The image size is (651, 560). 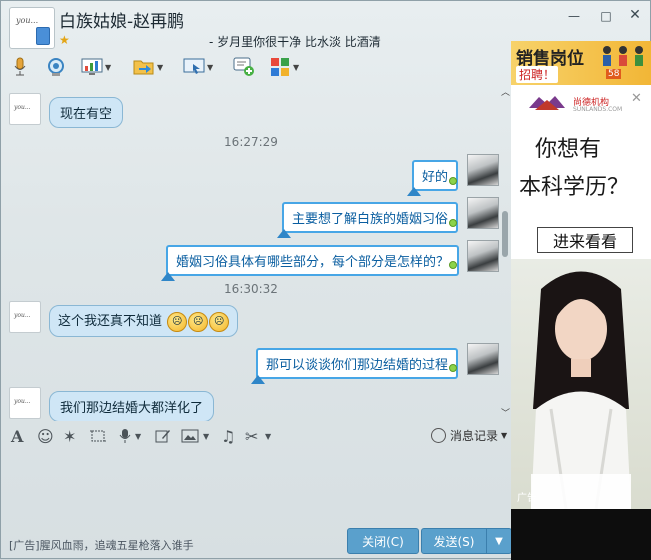 I want to click on message-bubble-received: 这个我还真不知道 ☹ ☹ ☹, so click(x=144, y=321).